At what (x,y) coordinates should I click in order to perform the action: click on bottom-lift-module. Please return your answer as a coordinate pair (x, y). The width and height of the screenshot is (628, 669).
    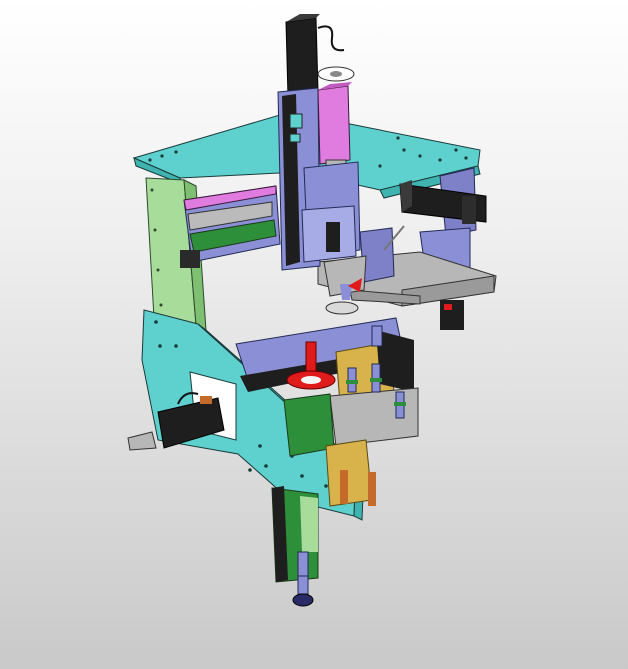
    Looking at the image, I should click on (295, 534).